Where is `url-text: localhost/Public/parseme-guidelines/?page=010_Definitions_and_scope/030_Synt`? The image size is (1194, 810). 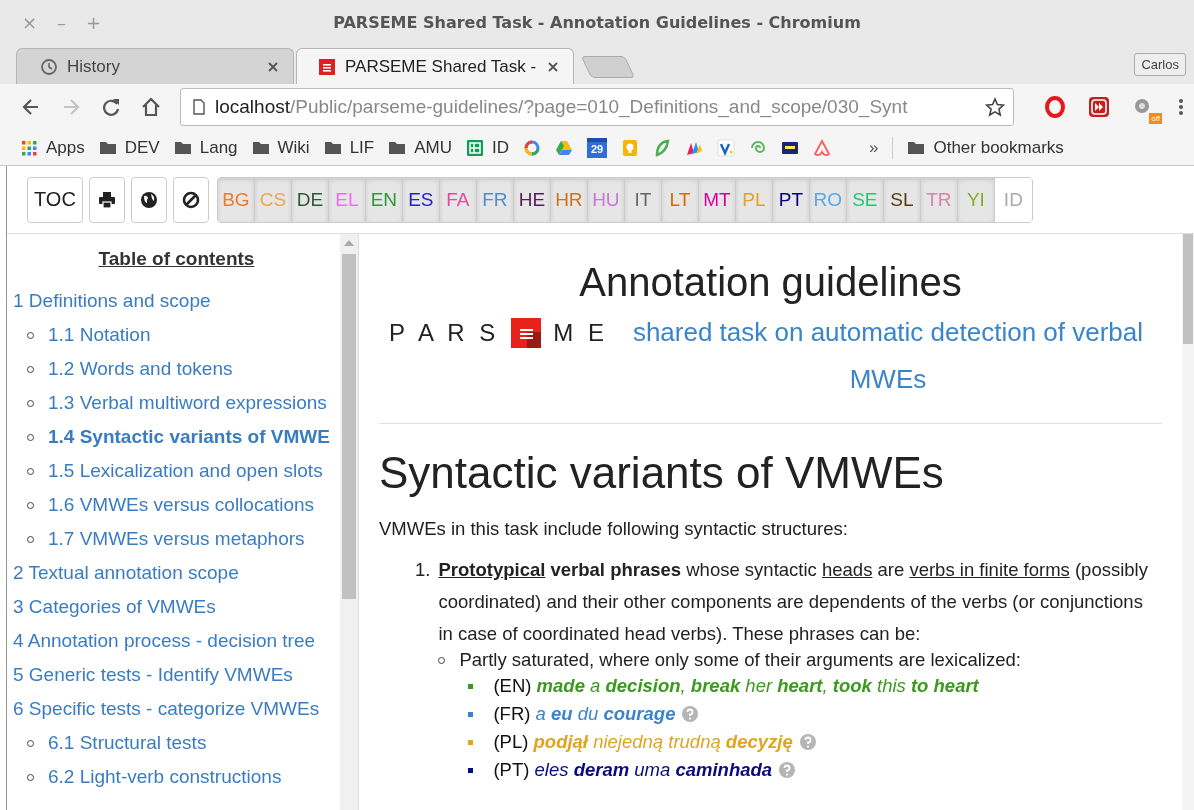
url-text: localhost/Public/parseme-guidelines/?page=010_Definitions_and_scope/030_Synt is located at coordinates (562, 107).